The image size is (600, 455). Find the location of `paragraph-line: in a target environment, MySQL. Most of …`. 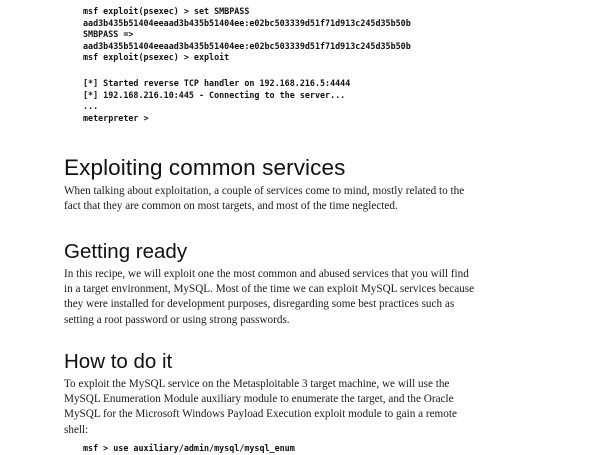

paragraph-line: in a target environment, MySQL. Most of … is located at coordinates (269, 289).